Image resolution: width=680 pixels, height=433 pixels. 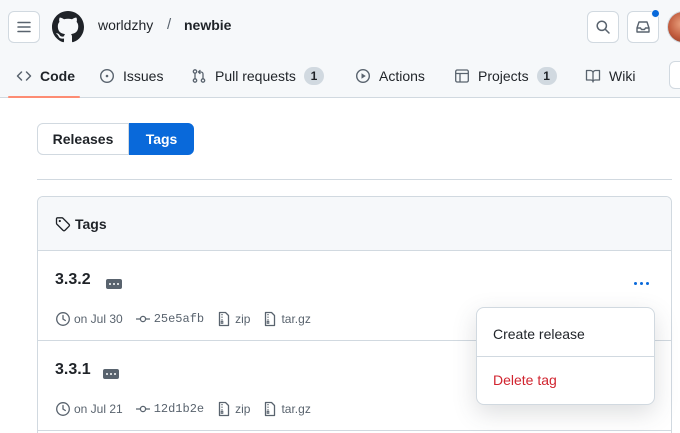 I want to click on divider, so click(x=354, y=179).